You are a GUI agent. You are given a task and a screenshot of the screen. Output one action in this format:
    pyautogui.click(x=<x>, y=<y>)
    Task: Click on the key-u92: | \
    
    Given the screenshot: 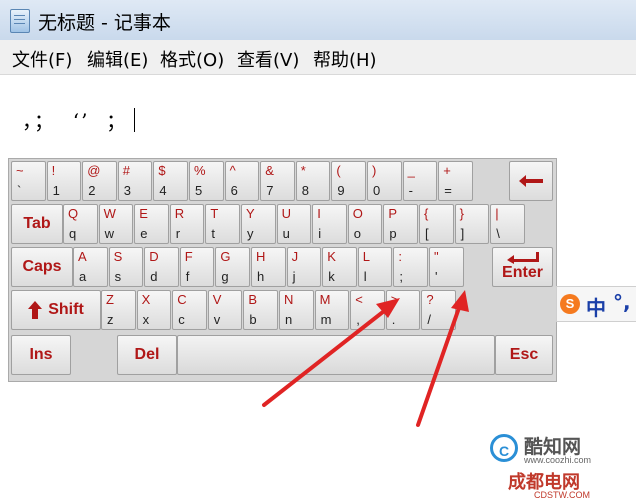 What is the action you would take?
    pyautogui.click(x=507, y=224)
    